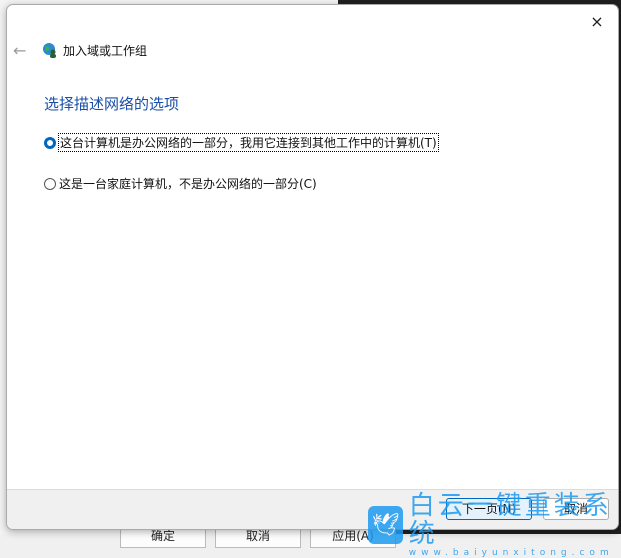  I want to click on radio-unselected, so click(50, 183).